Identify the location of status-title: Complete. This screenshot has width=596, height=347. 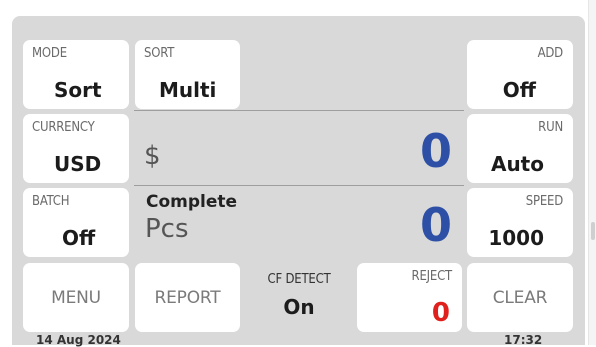
(192, 202).